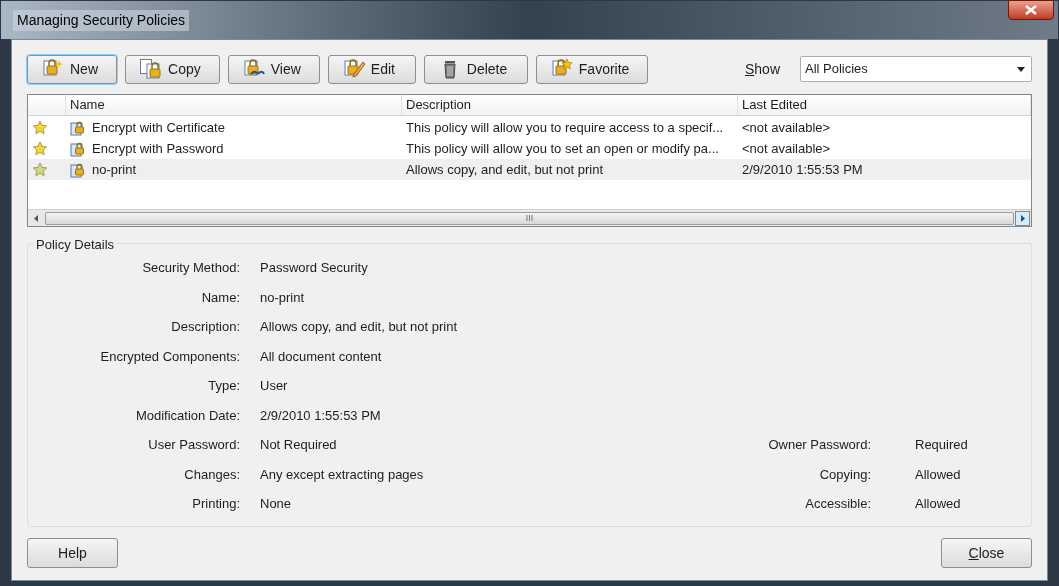  I want to click on detail-label: Type:, so click(223, 386).